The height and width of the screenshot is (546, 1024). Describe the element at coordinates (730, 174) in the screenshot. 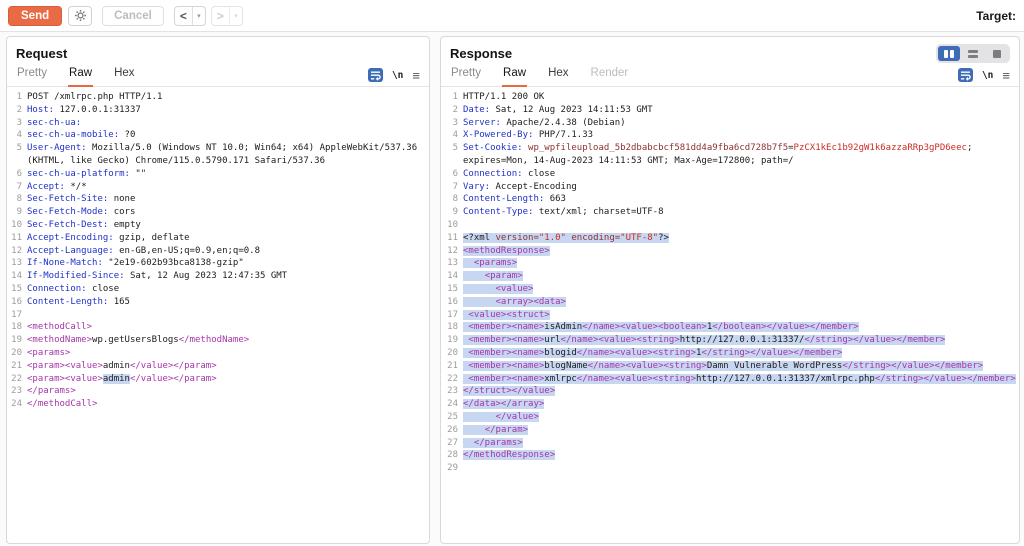

I see `code-line: 6 Connection: close` at that location.